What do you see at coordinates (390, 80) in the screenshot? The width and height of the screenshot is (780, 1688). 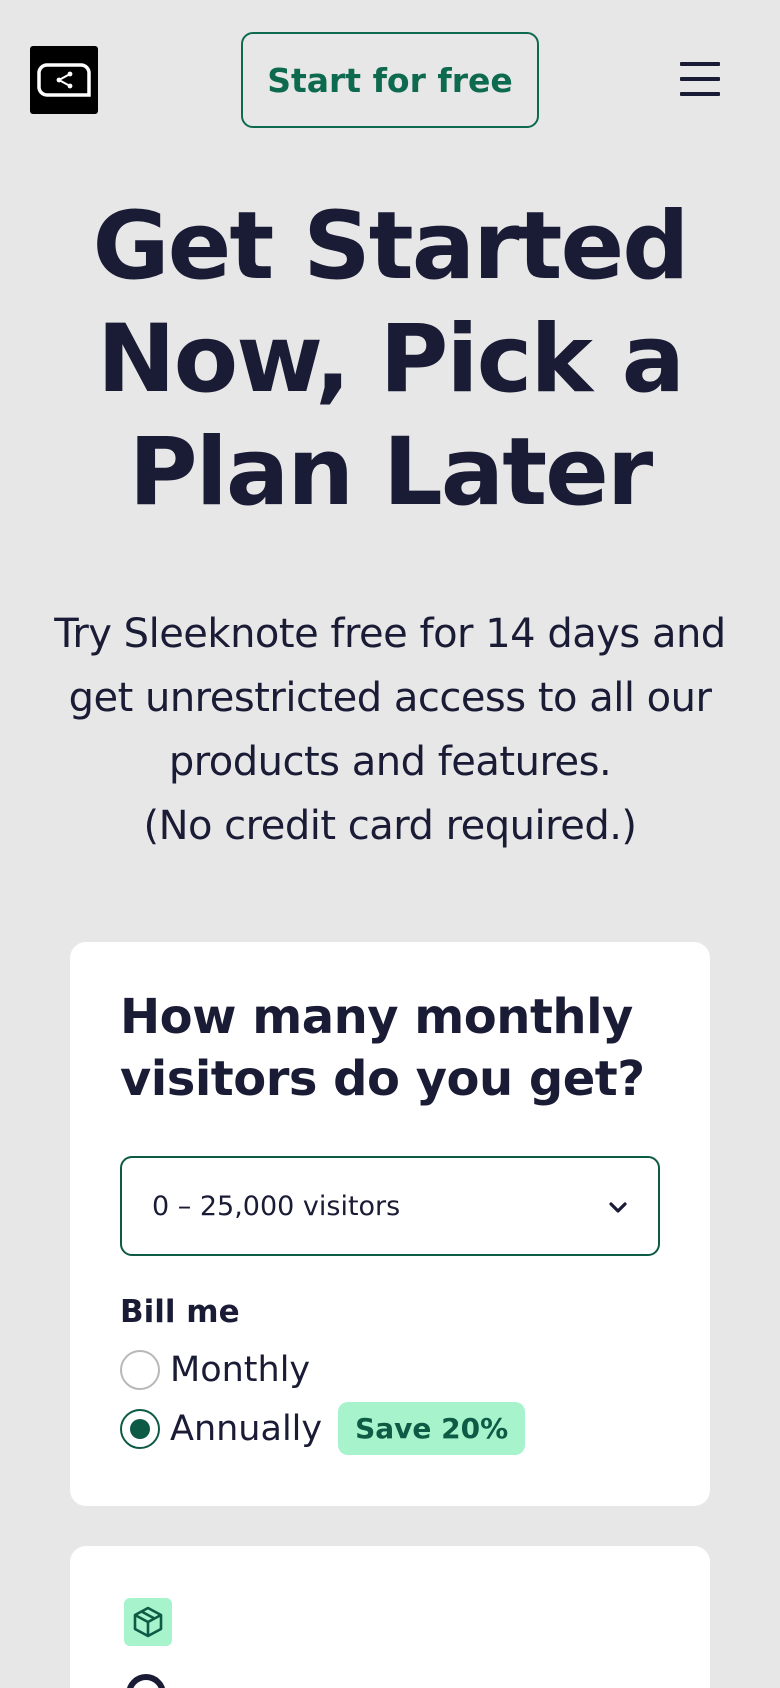 I see `start-for-free-button: Start for free` at bounding box center [390, 80].